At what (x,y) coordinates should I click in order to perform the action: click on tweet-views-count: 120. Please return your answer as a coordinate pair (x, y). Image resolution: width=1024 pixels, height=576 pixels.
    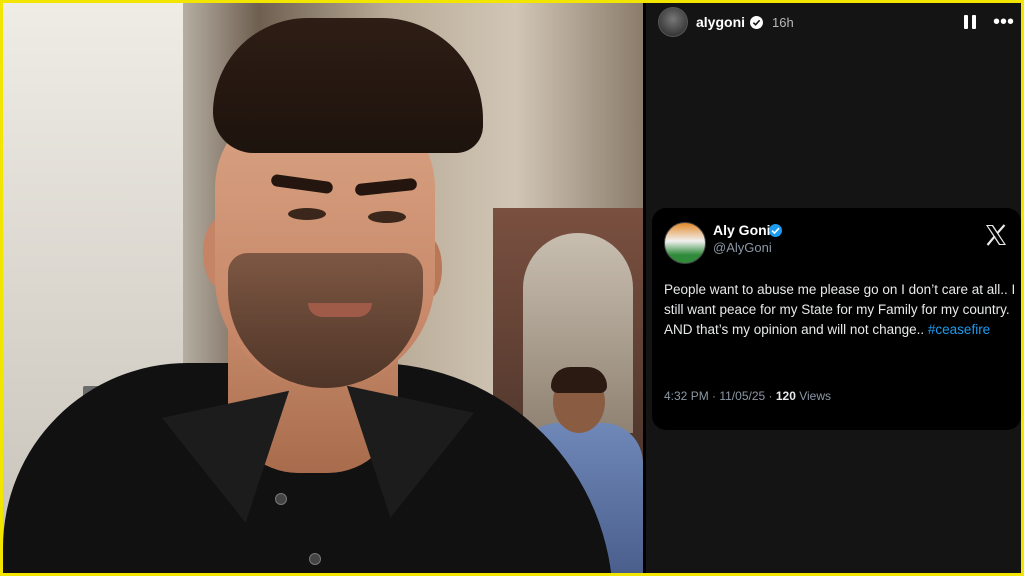
    Looking at the image, I should click on (785, 396).